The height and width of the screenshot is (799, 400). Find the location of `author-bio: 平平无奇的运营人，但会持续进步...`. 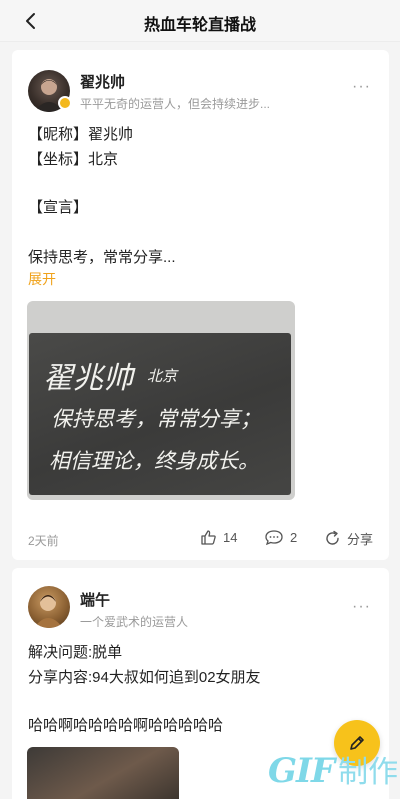

author-bio: 平平无奇的运营人，但会持续进步... is located at coordinates (175, 104).